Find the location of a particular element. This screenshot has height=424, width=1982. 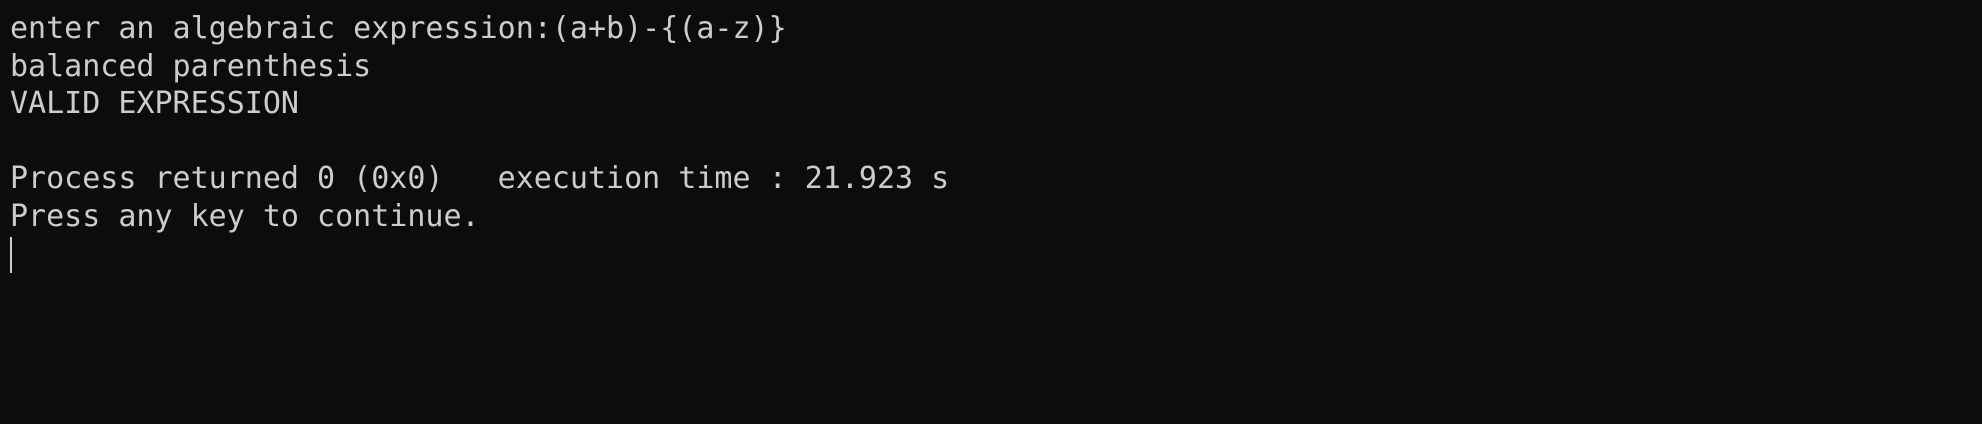

balance-result-line: balanced parenthesis is located at coordinates (191, 66).